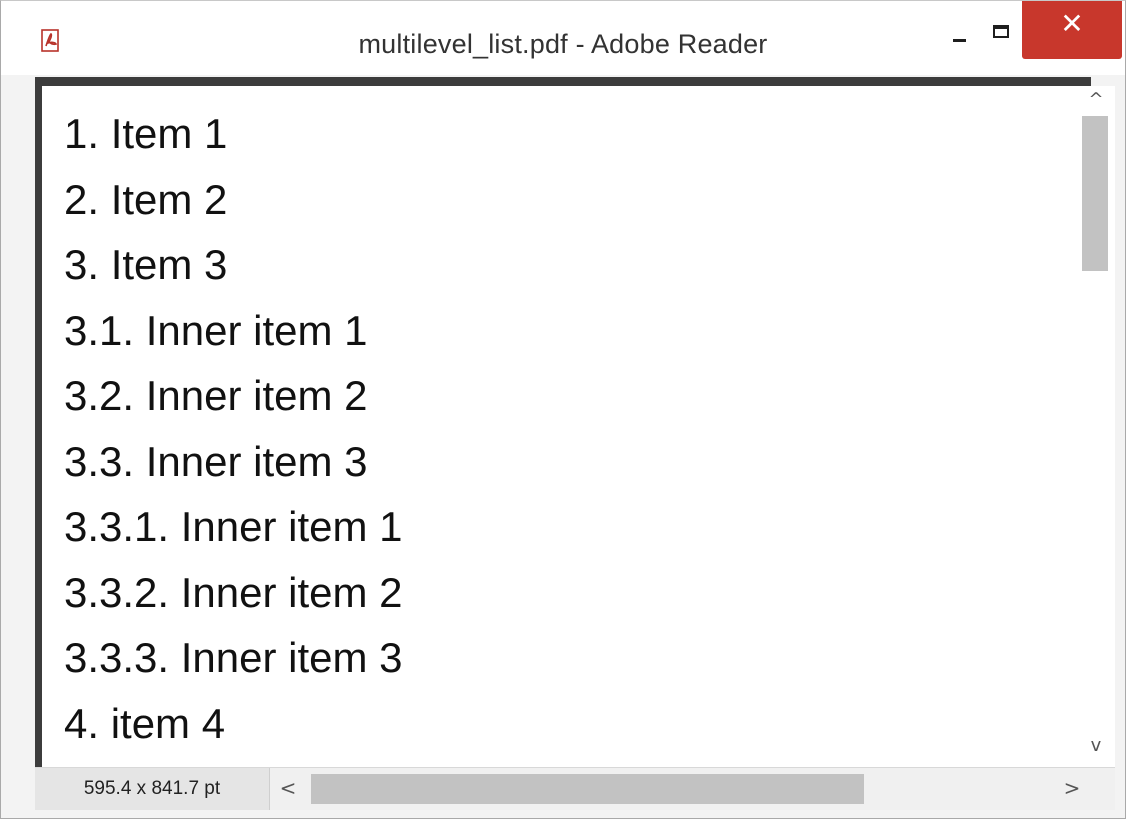 This screenshot has width=1126, height=819. I want to click on list-item: 1. Item 1, so click(146, 133).